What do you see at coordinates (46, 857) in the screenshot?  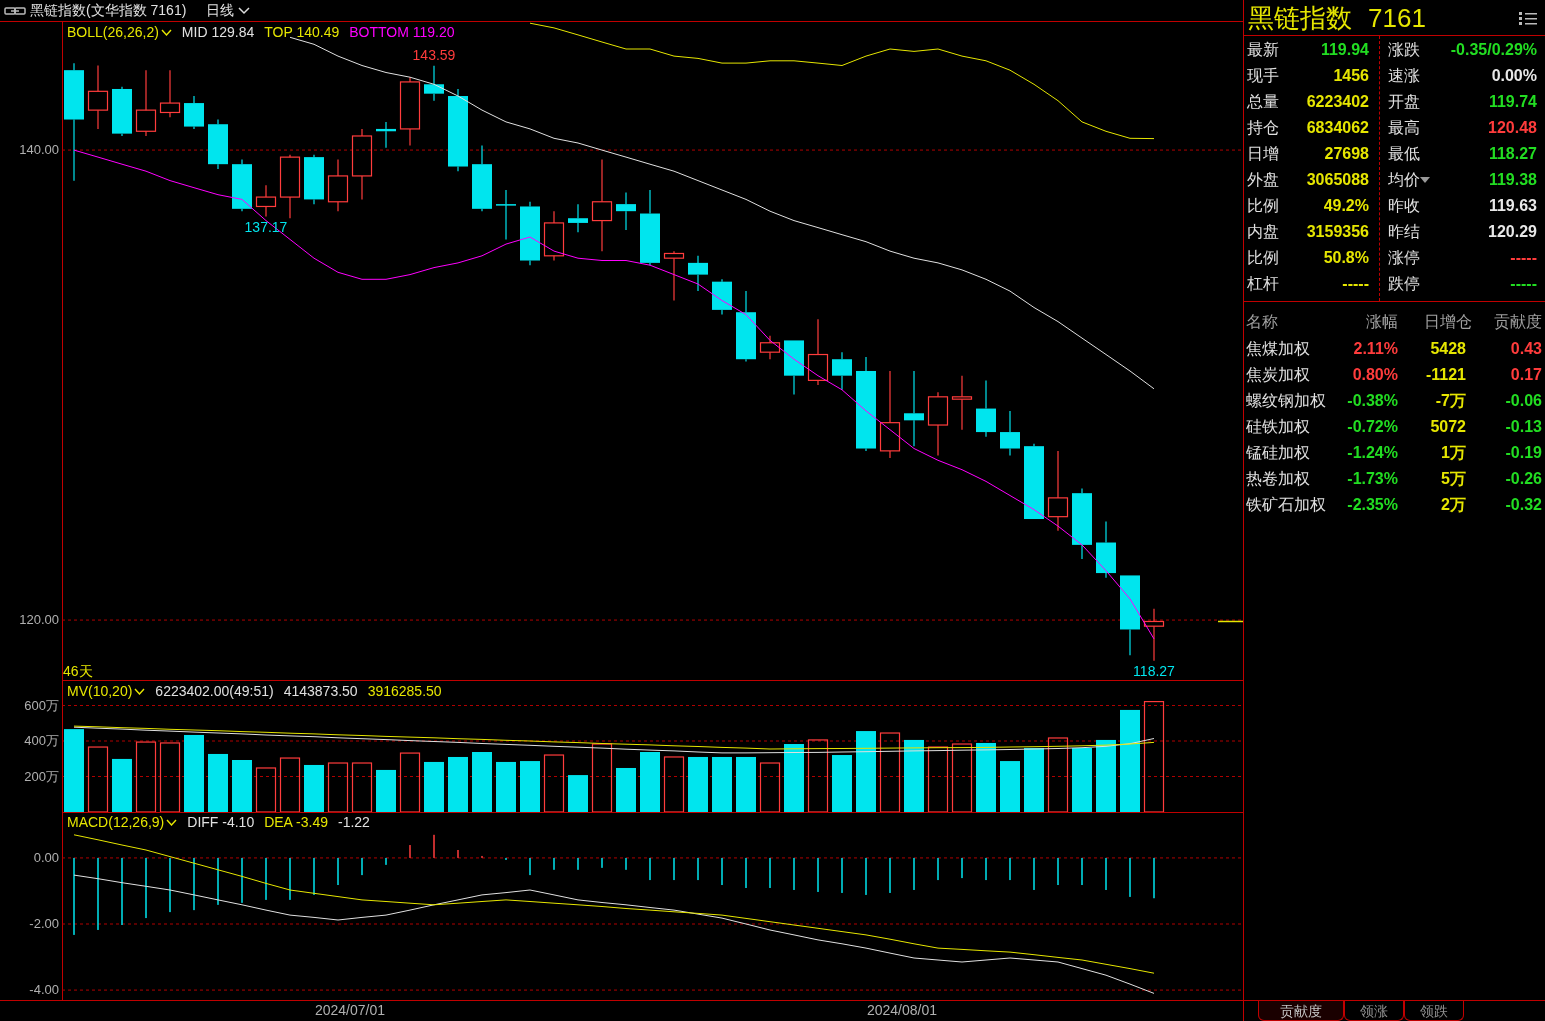 I see `axis-label: 0.00` at bounding box center [46, 857].